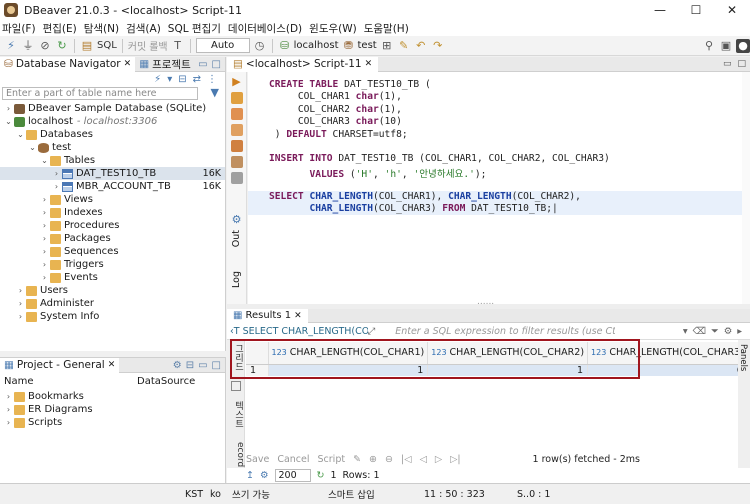 This screenshot has width=750, height=504. What do you see at coordinates (696, 10) in the screenshot?
I see `maximize-button: ☐` at bounding box center [696, 10].